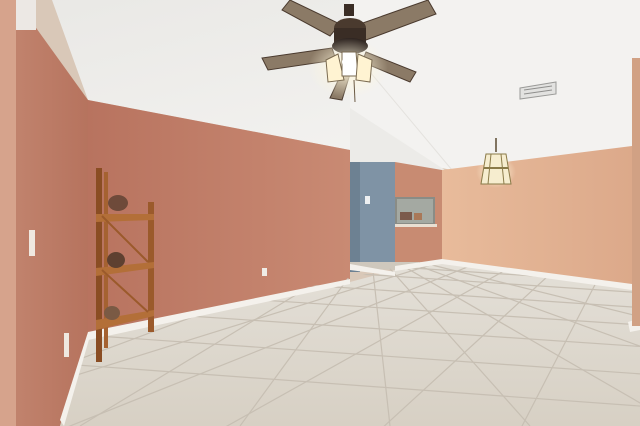 Image resolution: width=640 pixels, height=426 pixels. Describe the element at coordinates (396, 217) in the screenshot. I see `hallway-opening` at that location.